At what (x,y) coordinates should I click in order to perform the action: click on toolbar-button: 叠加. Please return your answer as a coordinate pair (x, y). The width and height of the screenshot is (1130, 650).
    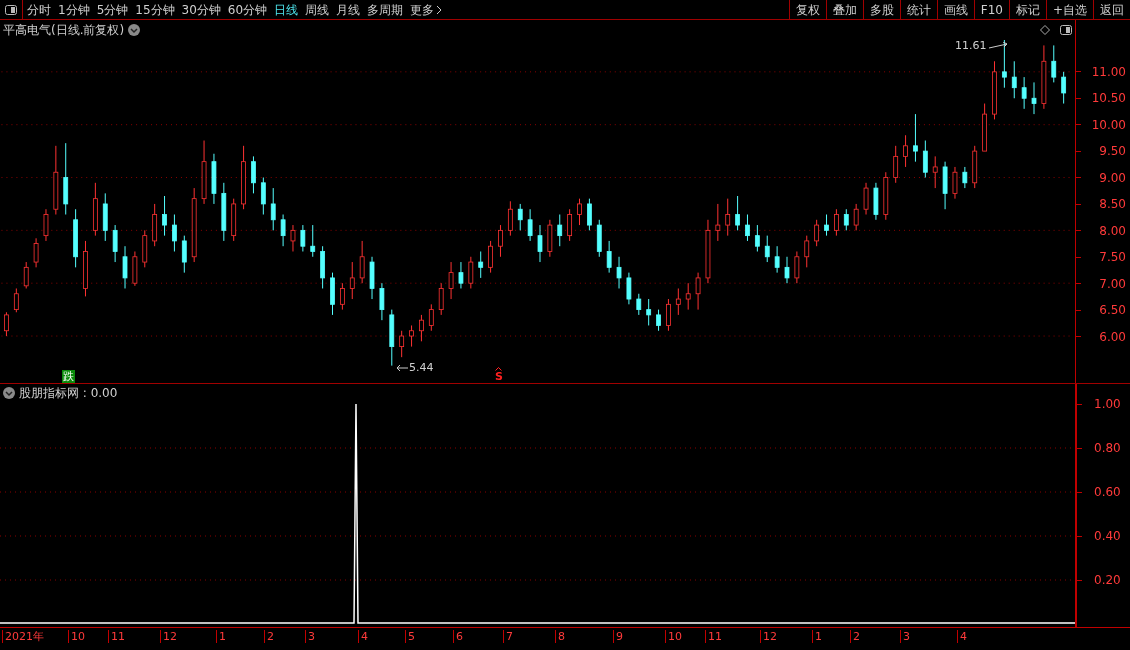
    Looking at the image, I should click on (844, 9).